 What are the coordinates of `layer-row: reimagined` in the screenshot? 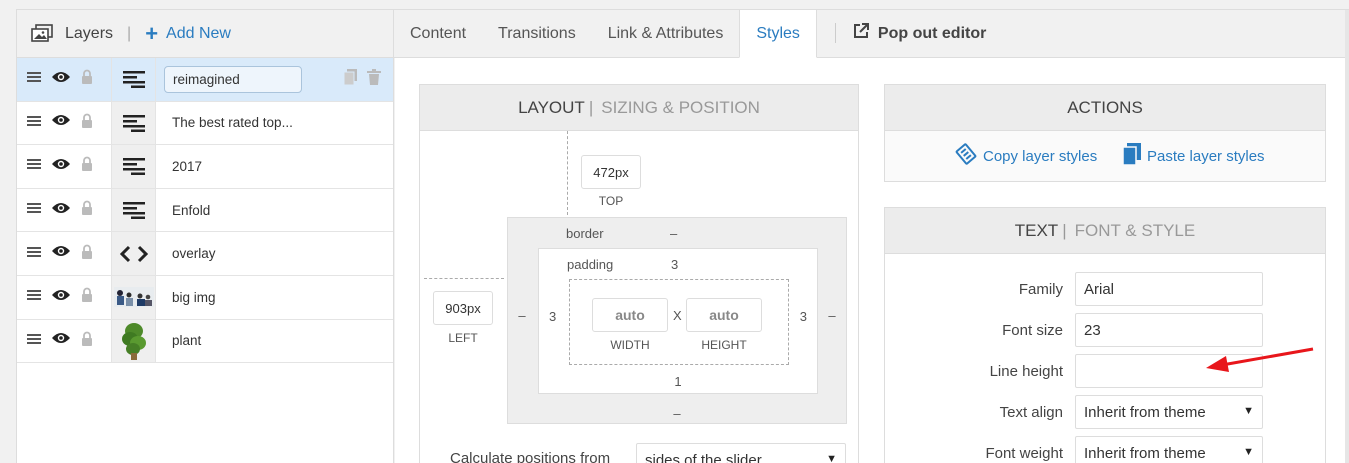 It's located at (205, 80).